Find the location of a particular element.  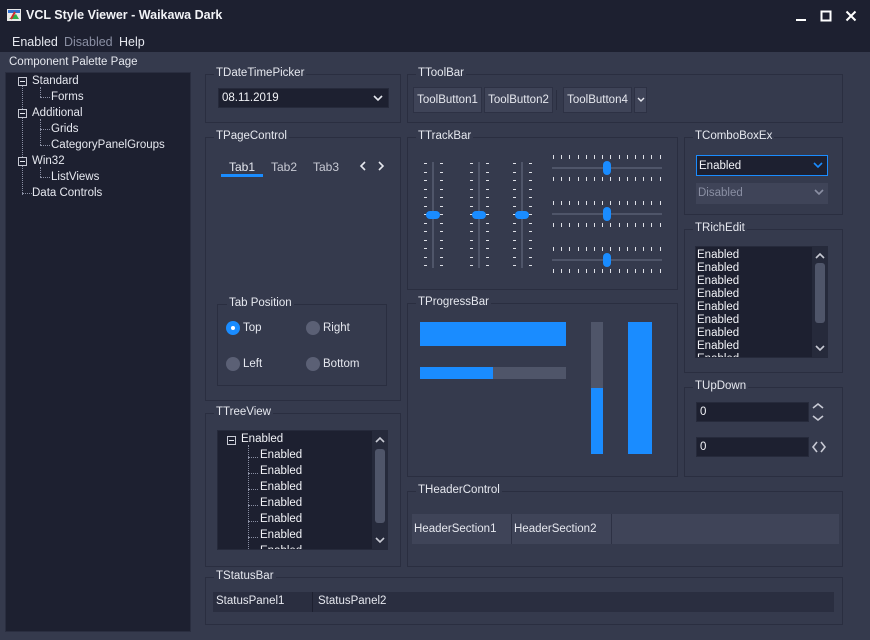

radio-top is located at coordinates (233, 328).